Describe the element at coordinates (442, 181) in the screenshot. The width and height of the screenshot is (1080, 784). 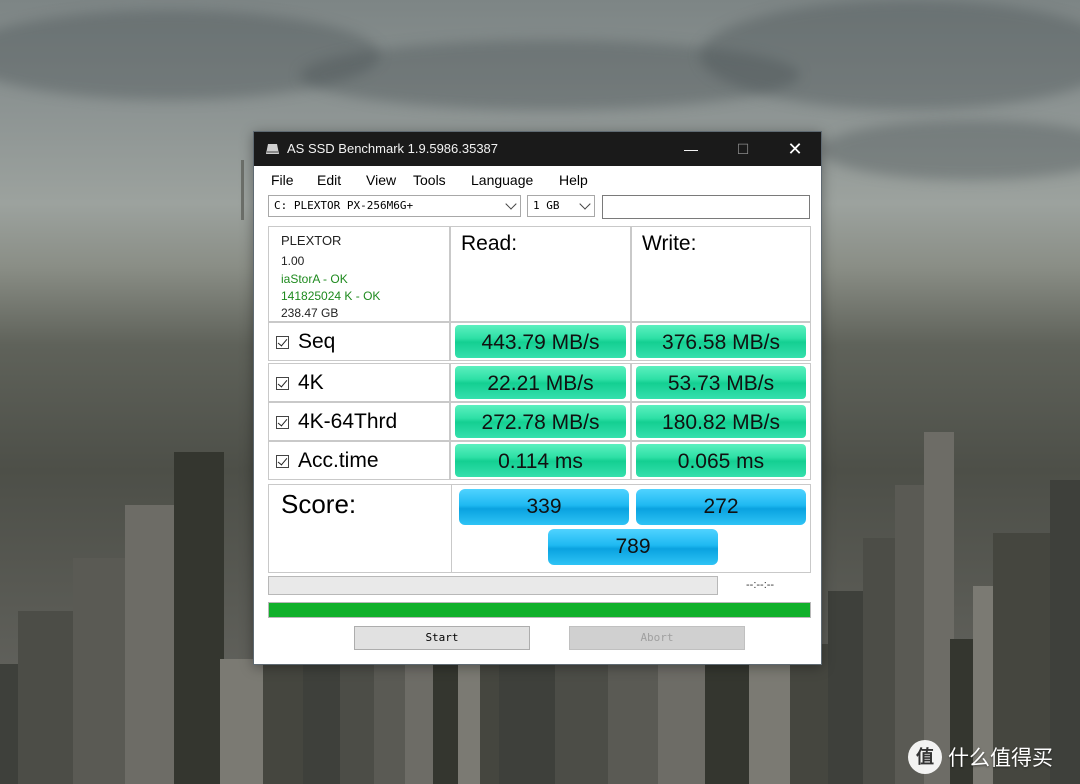
I see `menu-tools: Tools` at that location.